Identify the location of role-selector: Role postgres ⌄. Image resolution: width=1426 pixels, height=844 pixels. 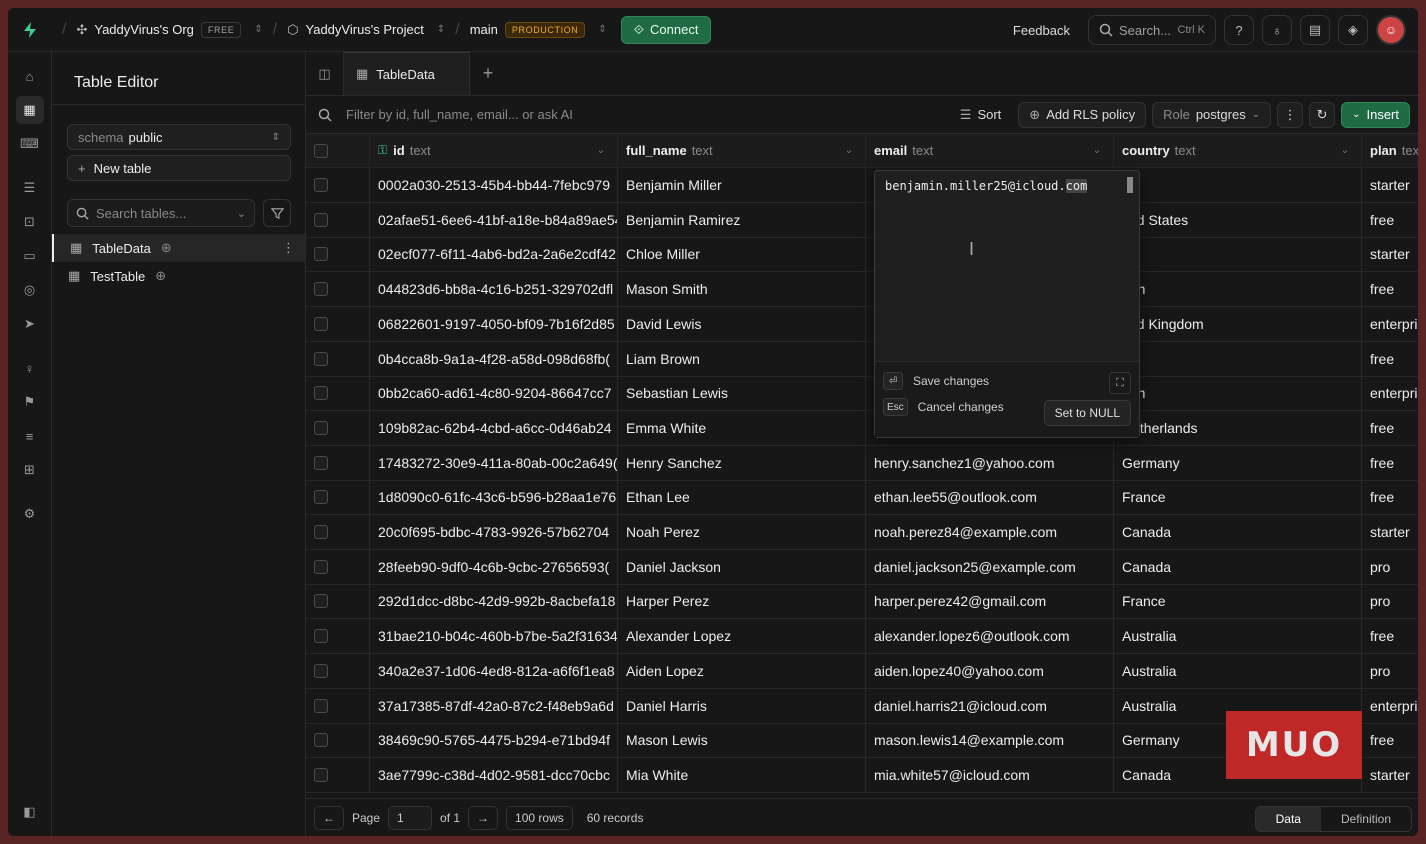
(1212, 114).